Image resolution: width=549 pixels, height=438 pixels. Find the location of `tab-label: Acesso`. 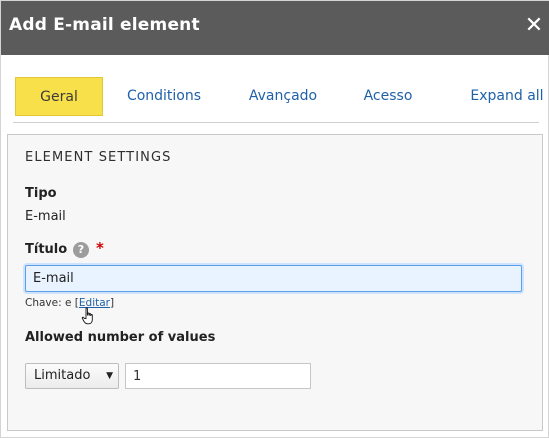

tab-label: Acesso is located at coordinates (388, 96).